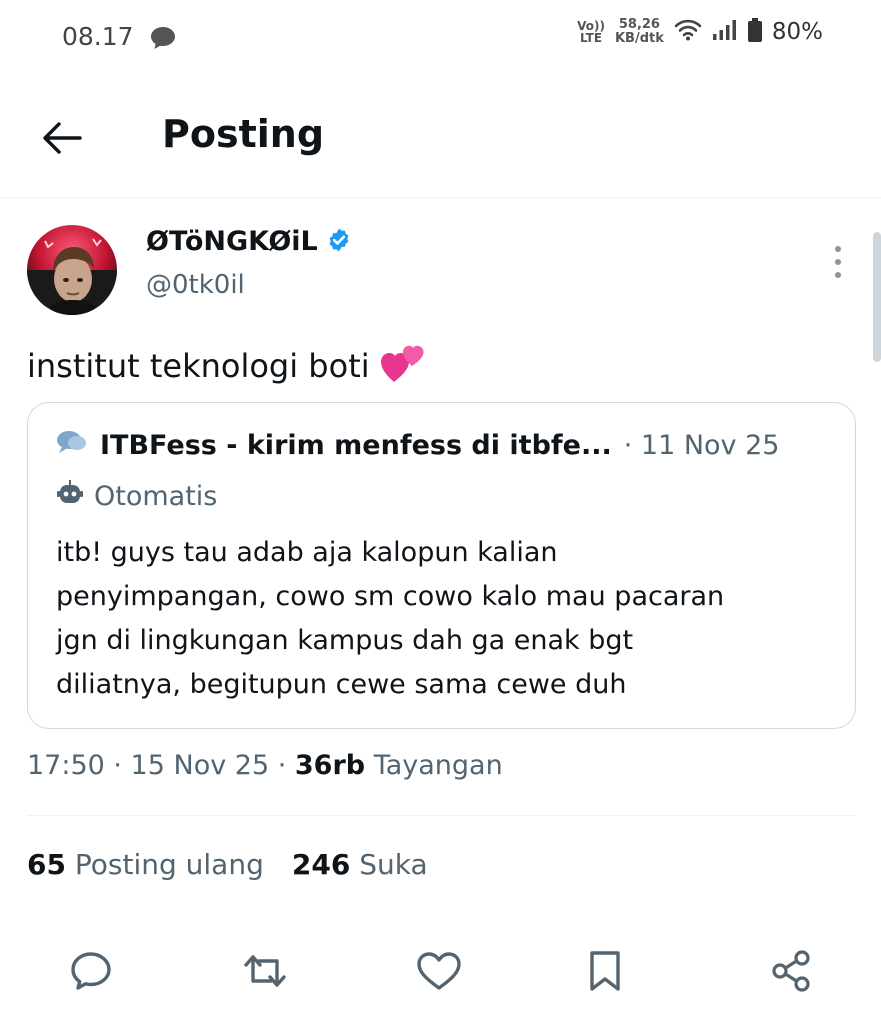 This screenshot has height=1024, width=881. Describe the element at coordinates (438, 765) in the screenshot. I see `views-label: Tayangan` at that location.